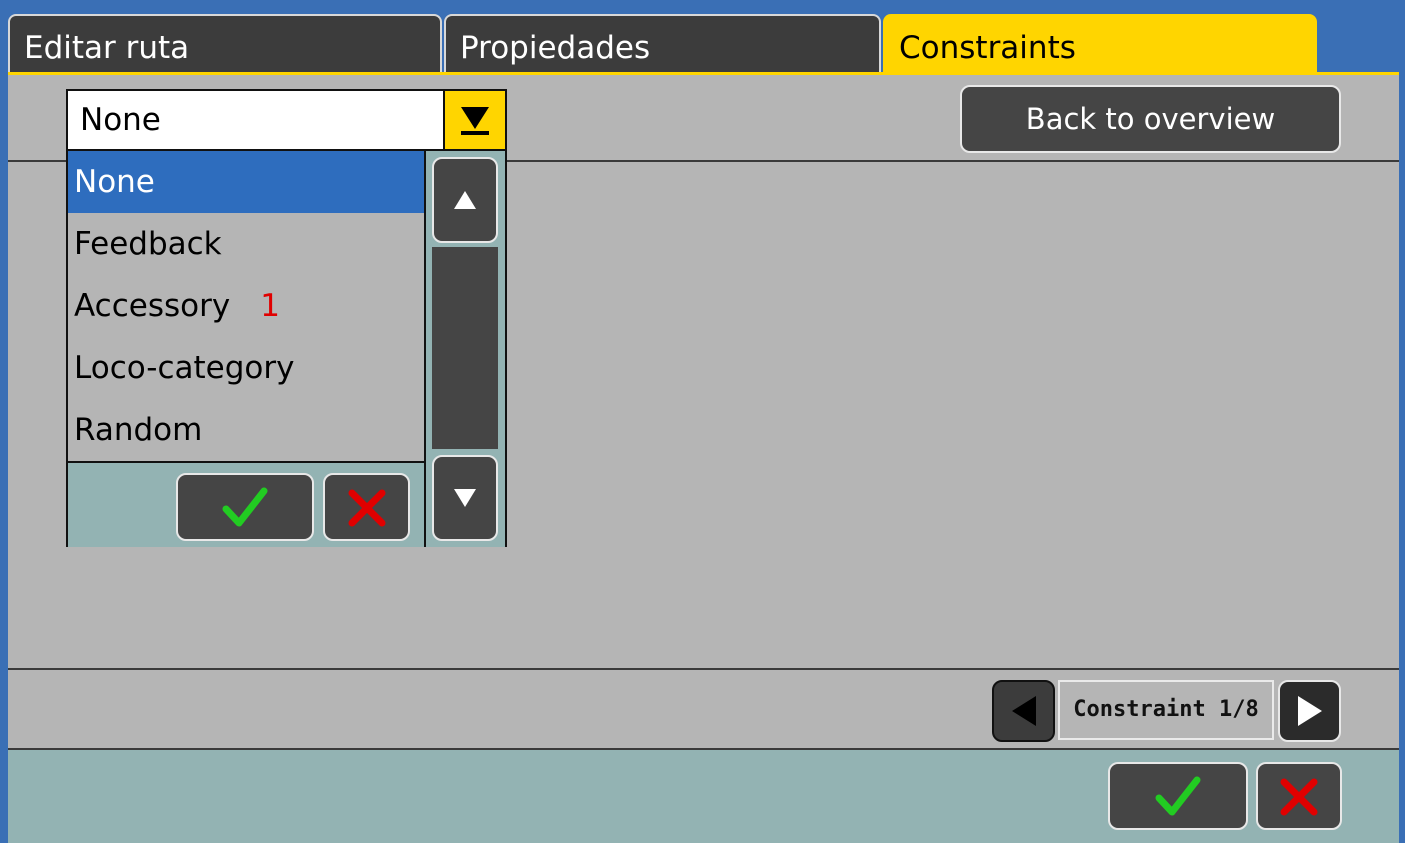 This screenshot has height=843, width=1405. Describe the element at coordinates (246, 430) in the screenshot. I see `option-random: Random` at that location.